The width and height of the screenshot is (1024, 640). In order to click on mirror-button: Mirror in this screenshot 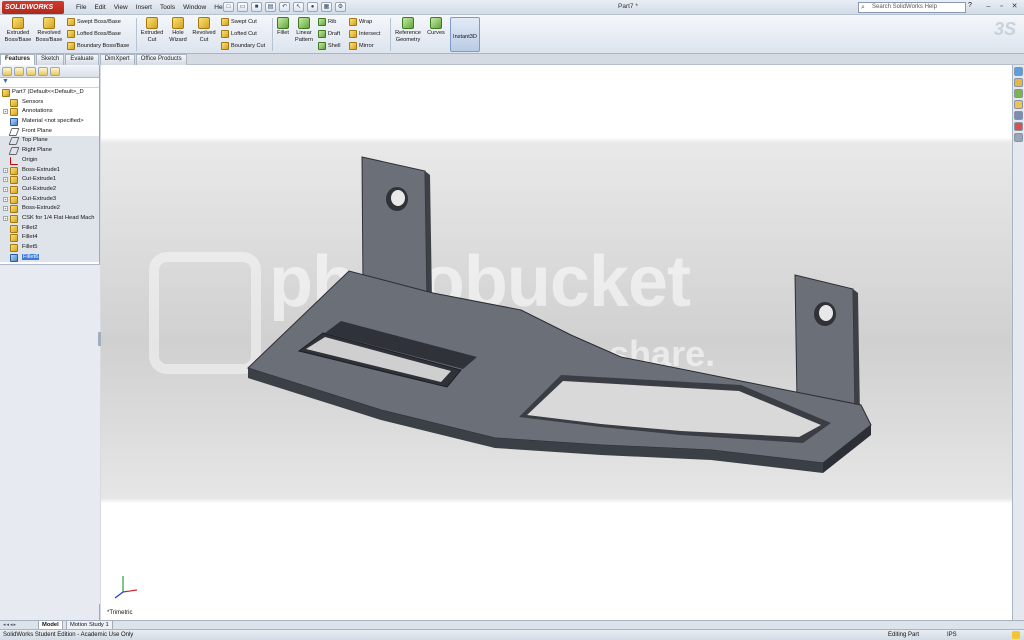, I will do `click(361, 46)`.